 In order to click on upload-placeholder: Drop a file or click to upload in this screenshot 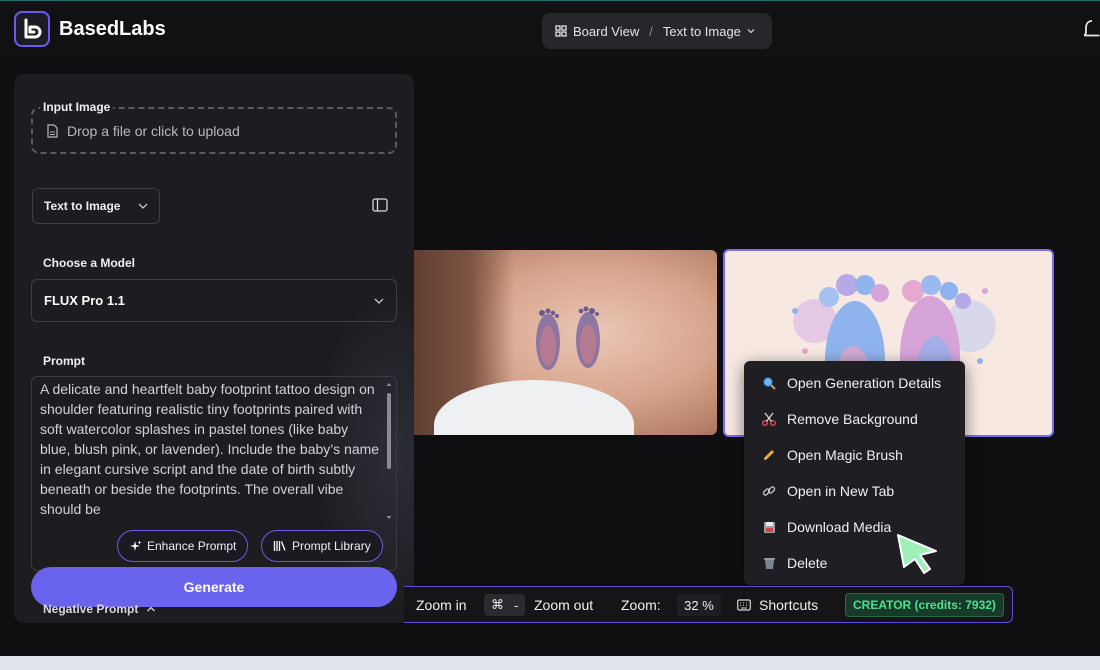, I will do `click(153, 130)`.